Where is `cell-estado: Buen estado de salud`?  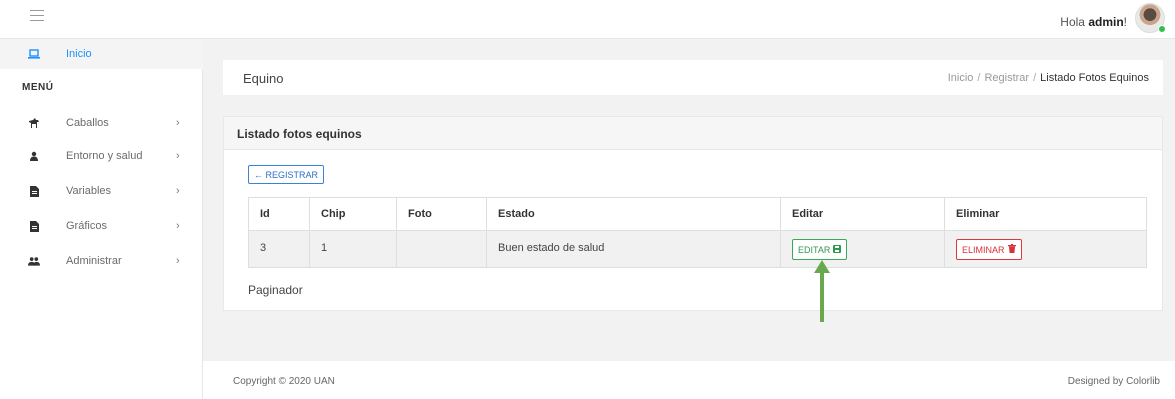
cell-estado: Buen estado de salud is located at coordinates (633, 249).